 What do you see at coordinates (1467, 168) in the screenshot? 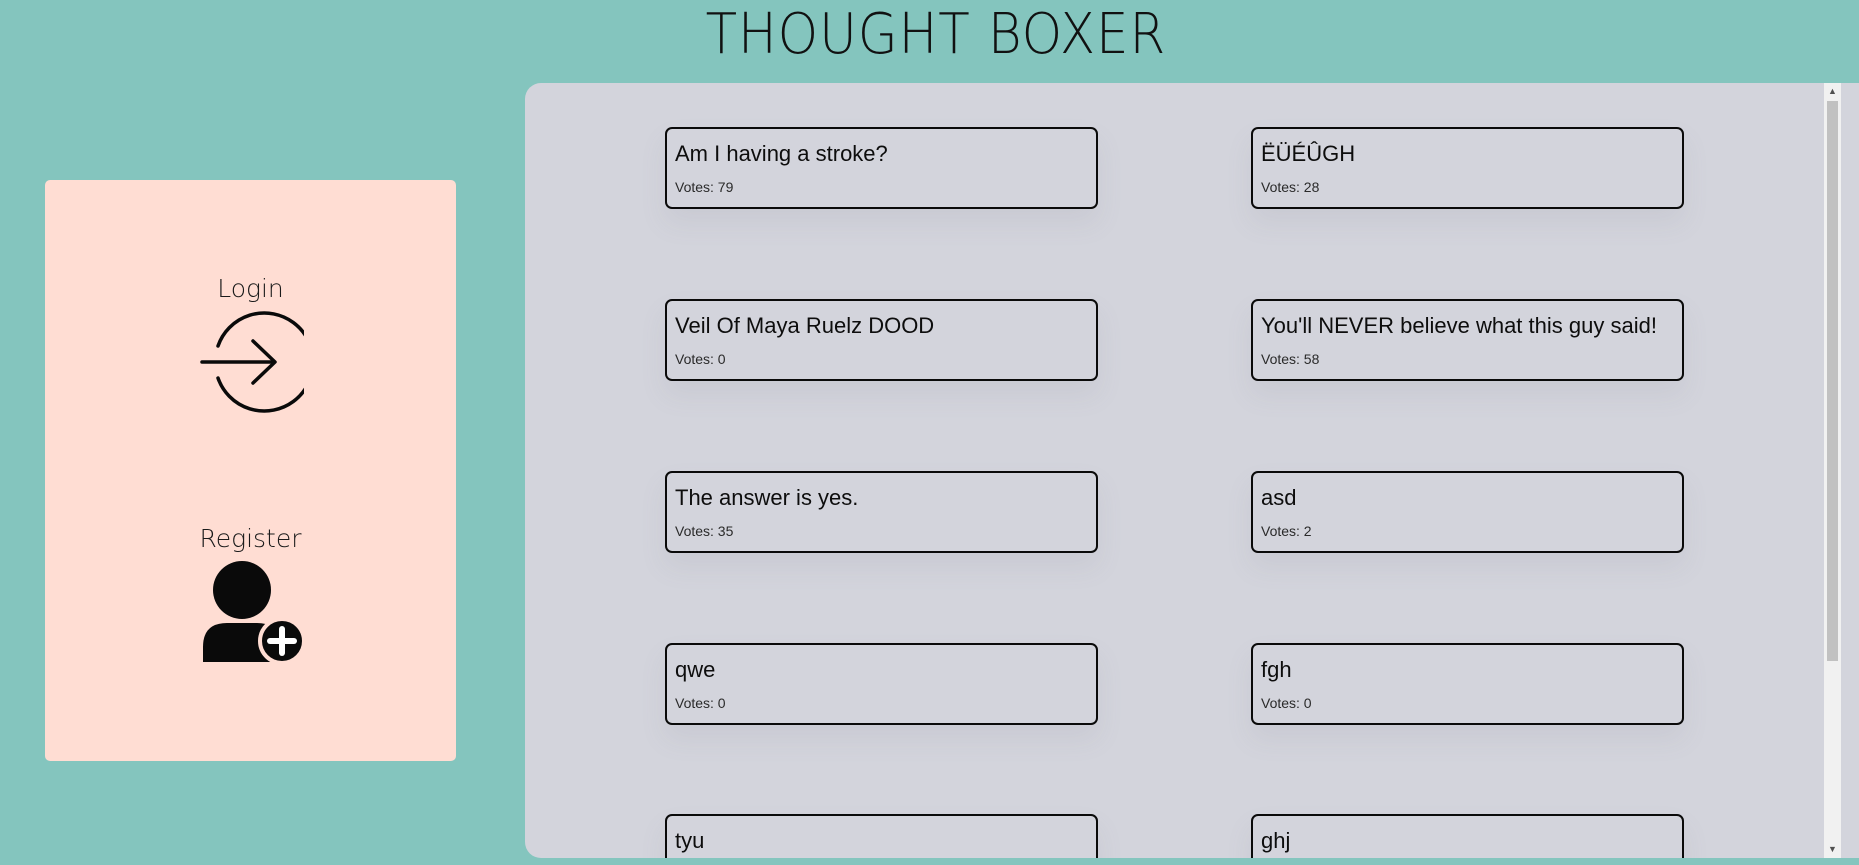
I see `post-card: ËÜÉÛGH Votes: 28` at bounding box center [1467, 168].